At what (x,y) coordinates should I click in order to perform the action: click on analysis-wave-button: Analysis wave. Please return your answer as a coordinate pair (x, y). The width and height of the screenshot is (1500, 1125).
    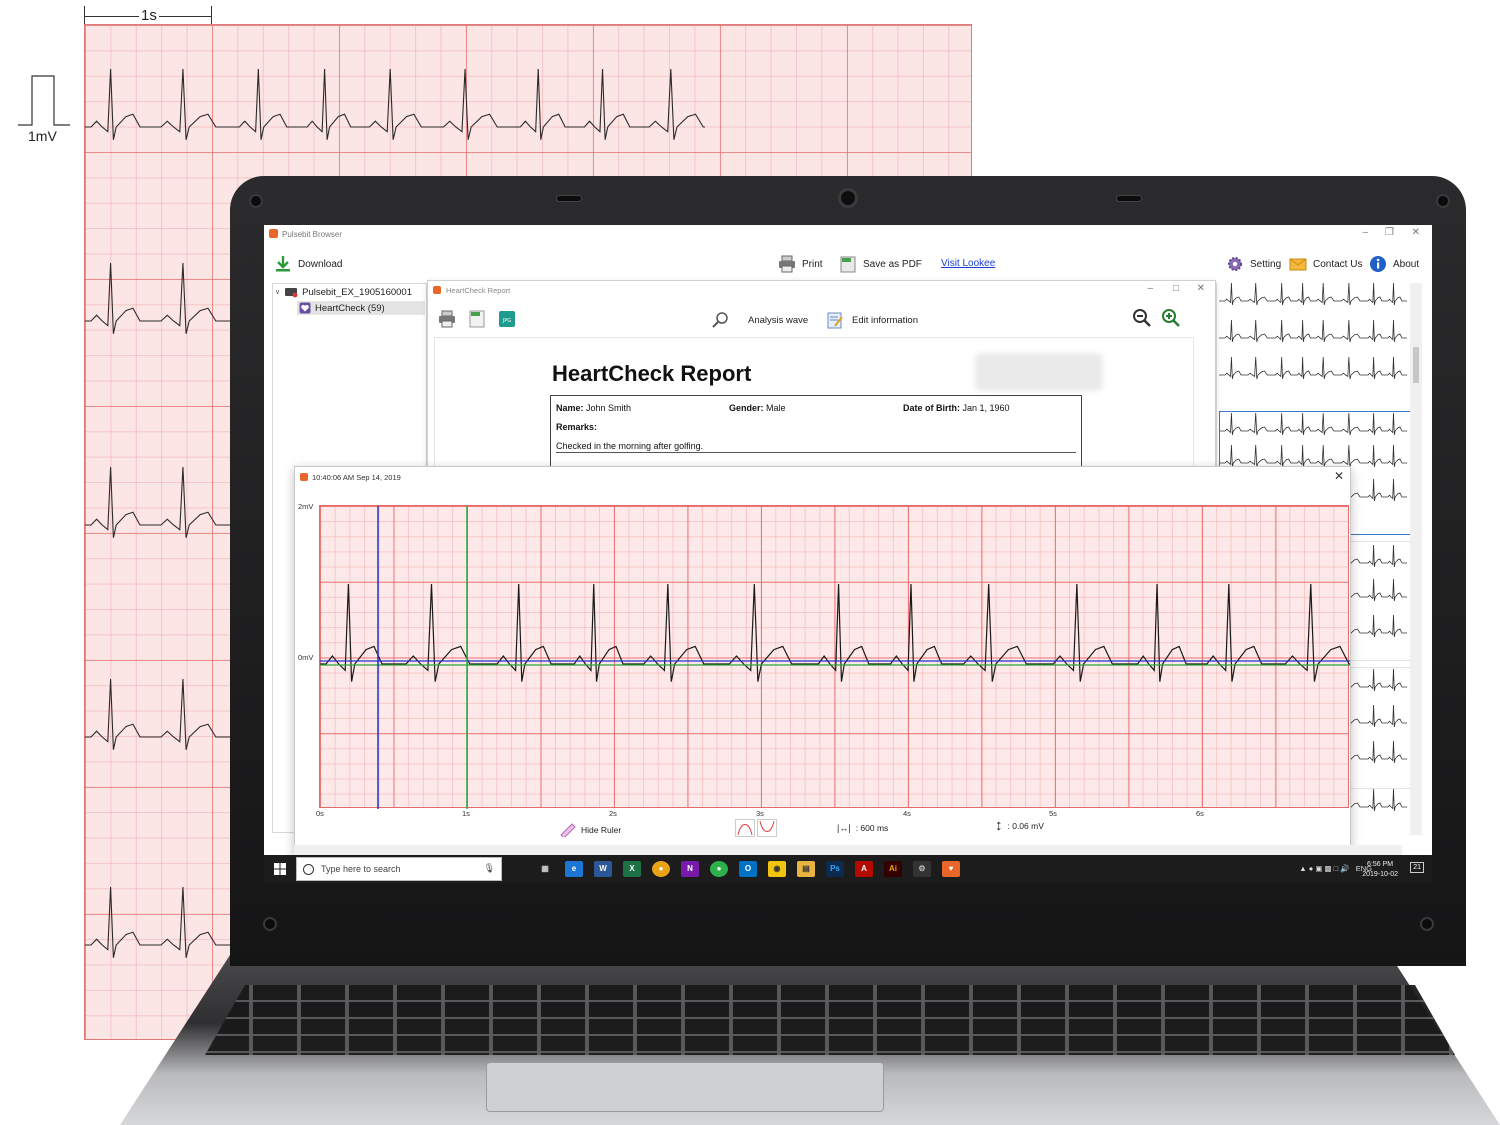
    Looking at the image, I should click on (760, 320).